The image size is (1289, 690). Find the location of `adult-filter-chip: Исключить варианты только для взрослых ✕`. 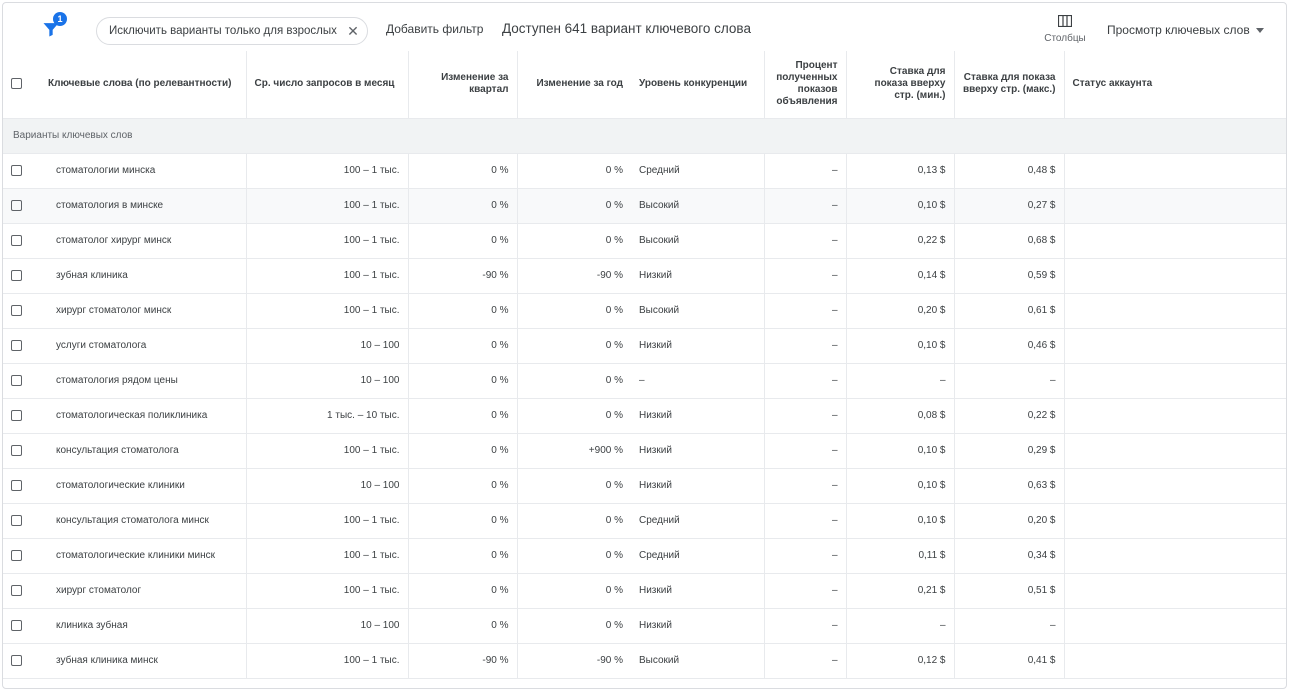

adult-filter-chip: Исключить варианты только для взрослых ✕ is located at coordinates (232, 31).